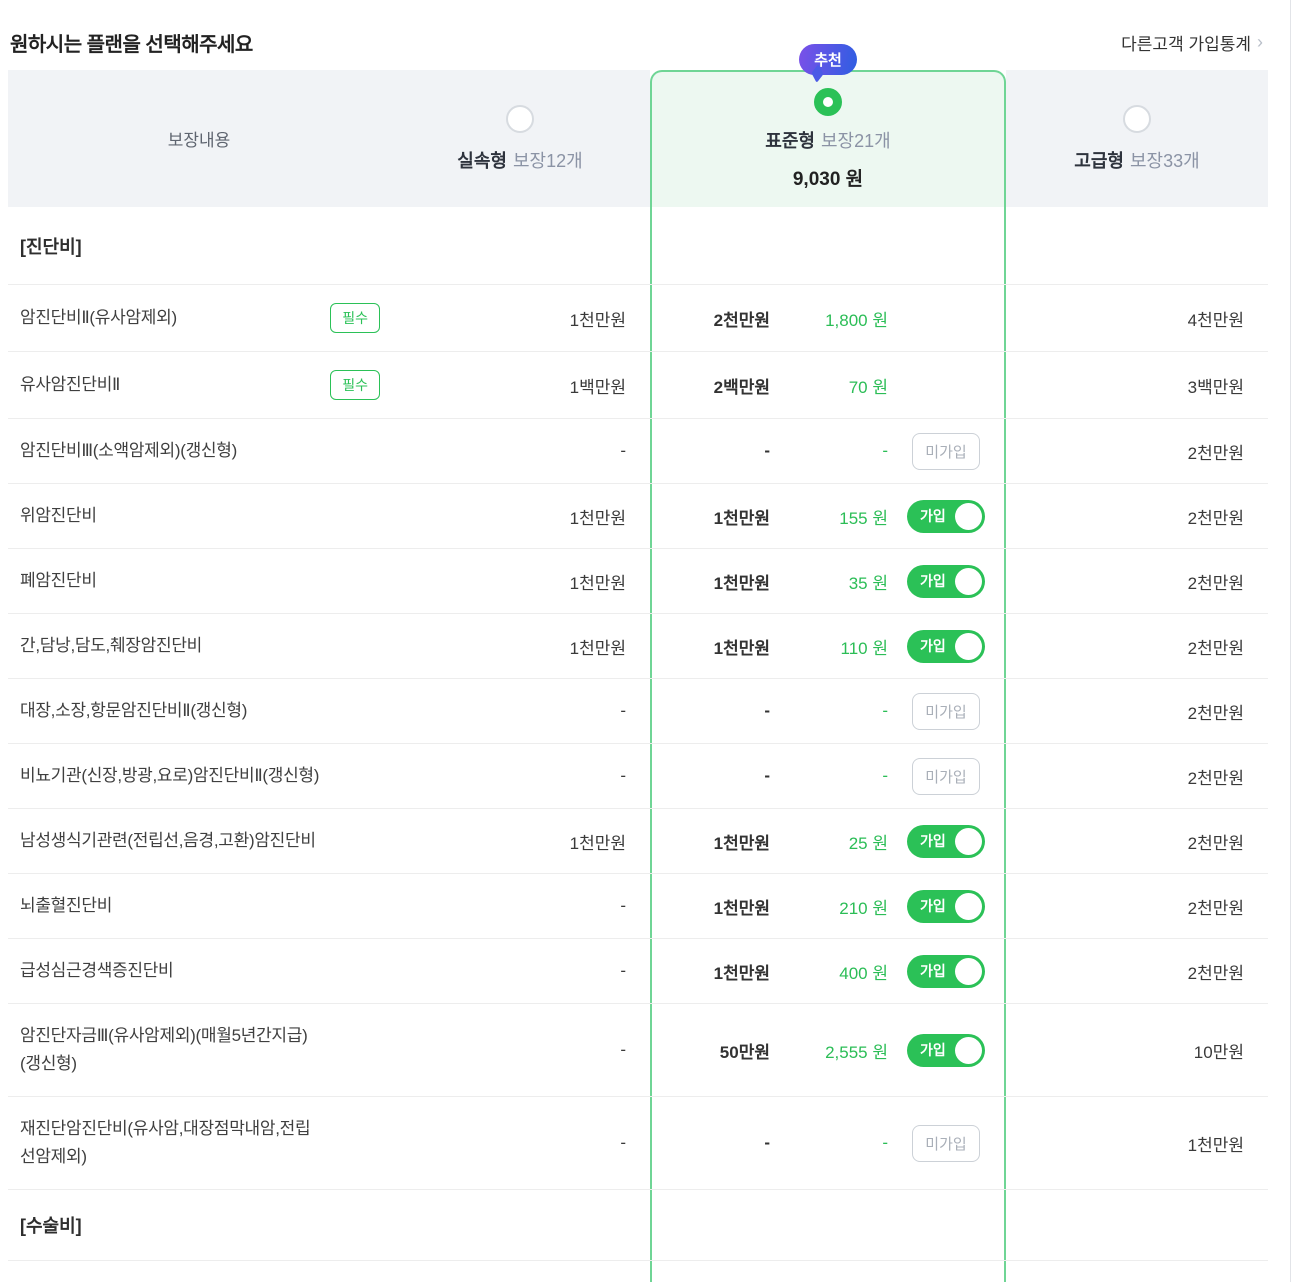  What do you see at coordinates (1218, 1052) in the screenshot?
I see `premium-amount: 10만원` at bounding box center [1218, 1052].